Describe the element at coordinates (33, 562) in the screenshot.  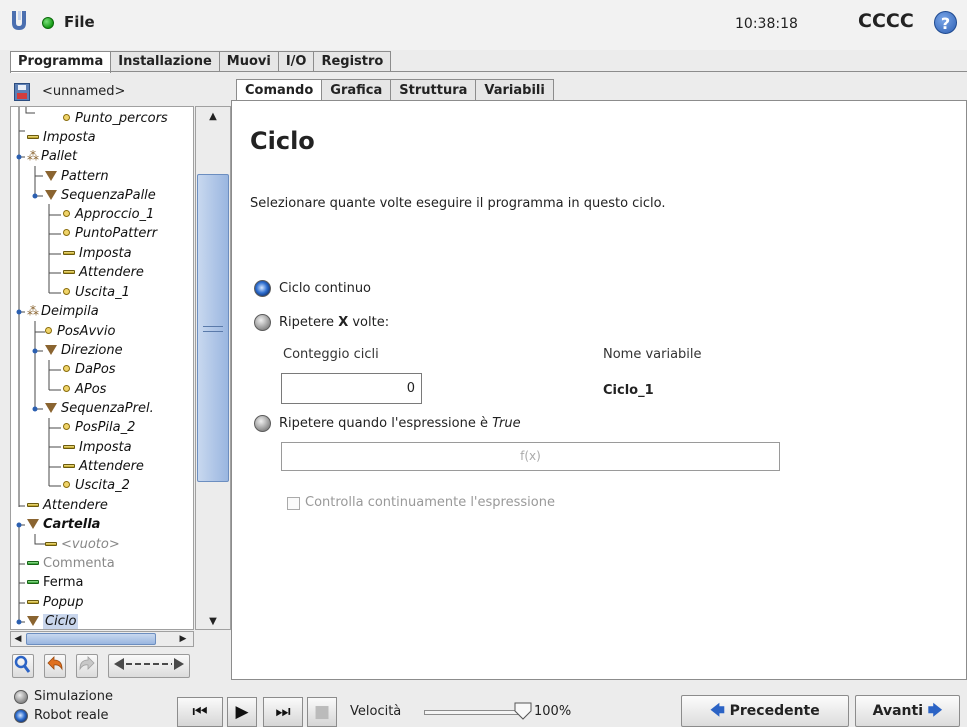
I see `comment-icon` at that location.